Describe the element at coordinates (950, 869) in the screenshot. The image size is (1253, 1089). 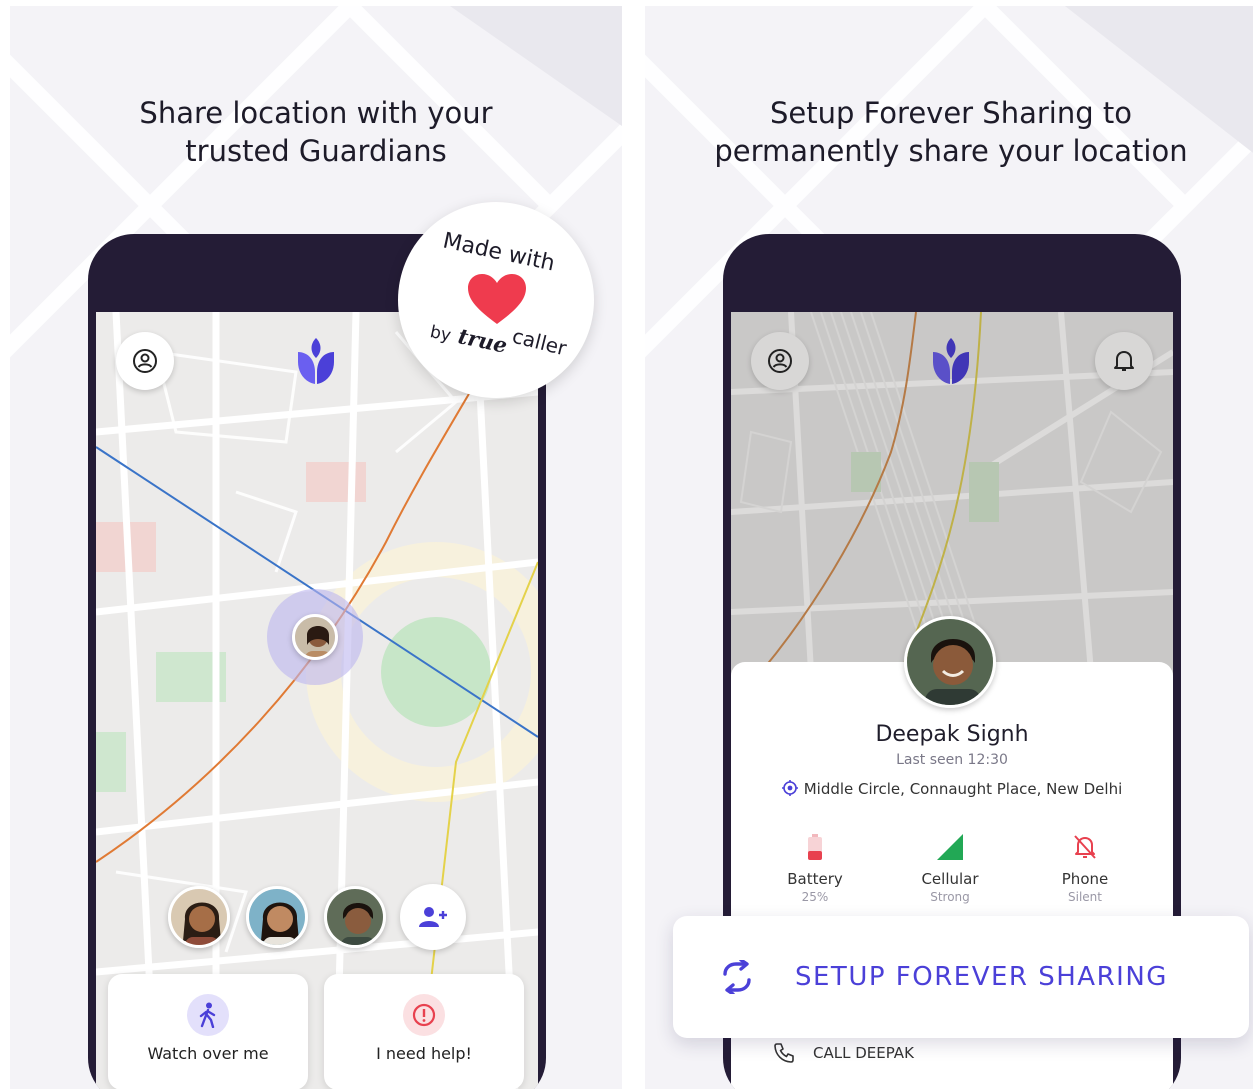
I see `cellular-stat: Cellular Strong` at that location.